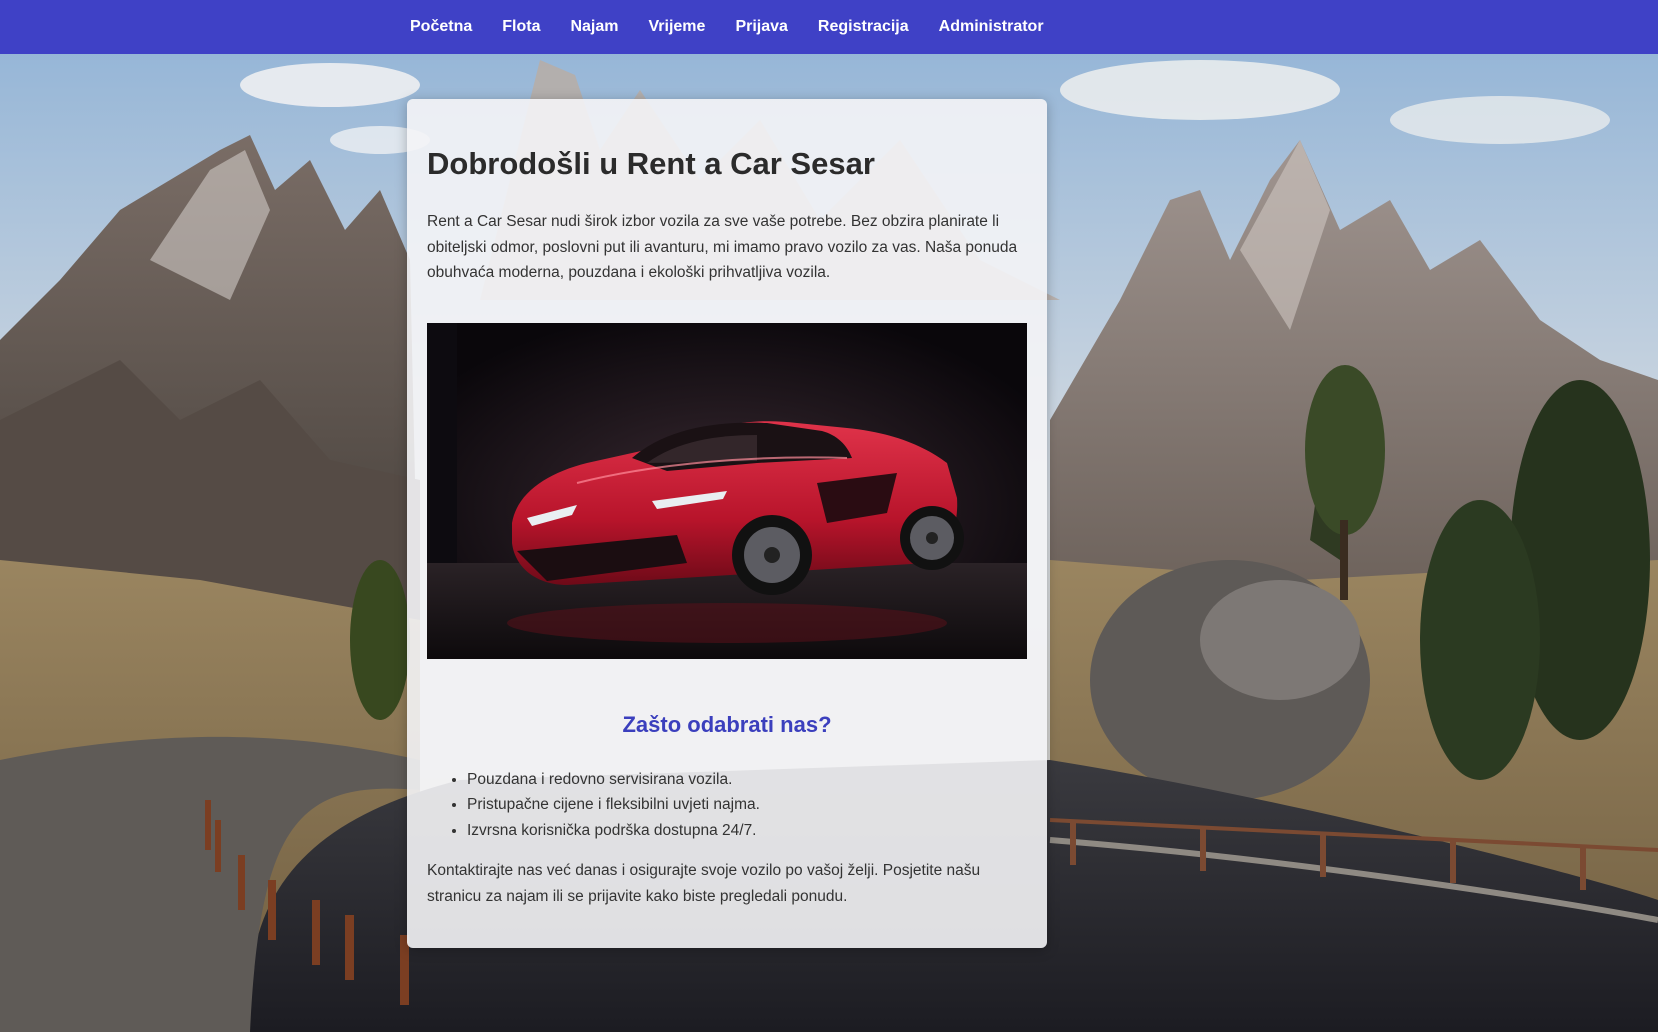  I want to click on nav-item-administrator: Administrator, so click(991, 27).